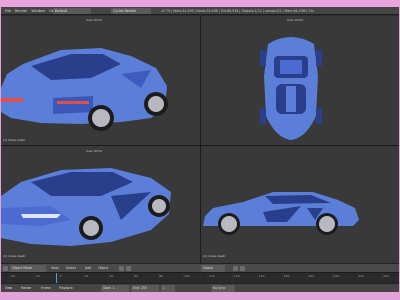 Image resolution: width=400 pixels, height=300 pixels. I want to click on timeline-playback-menu: Playback, so click(68, 288).